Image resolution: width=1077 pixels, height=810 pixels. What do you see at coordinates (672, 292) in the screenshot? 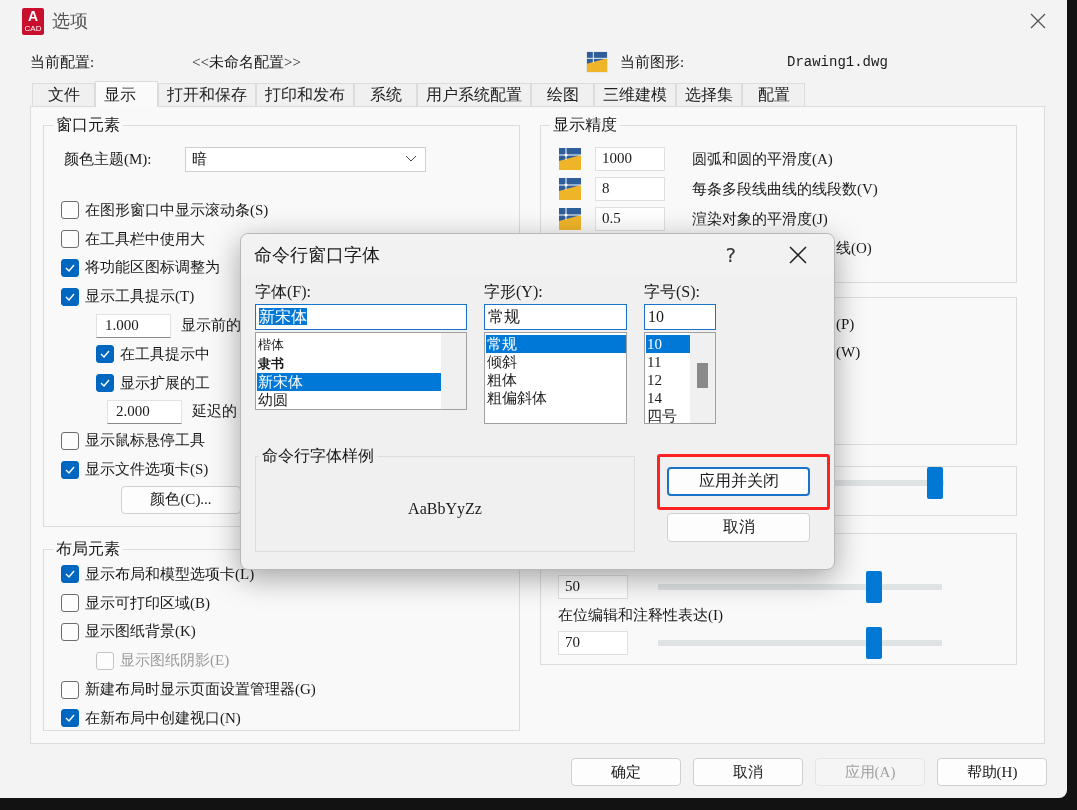
I see `field-label: 字号(S):` at bounding box center [672, 292].